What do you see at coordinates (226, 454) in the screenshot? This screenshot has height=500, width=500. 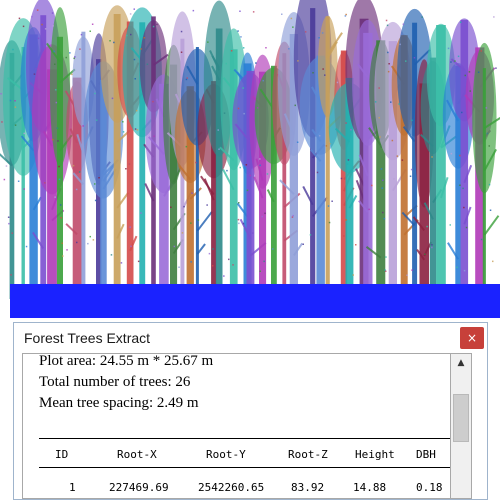 I see `column-header-root-y: Root-Y` at bounding box center [226, 454].